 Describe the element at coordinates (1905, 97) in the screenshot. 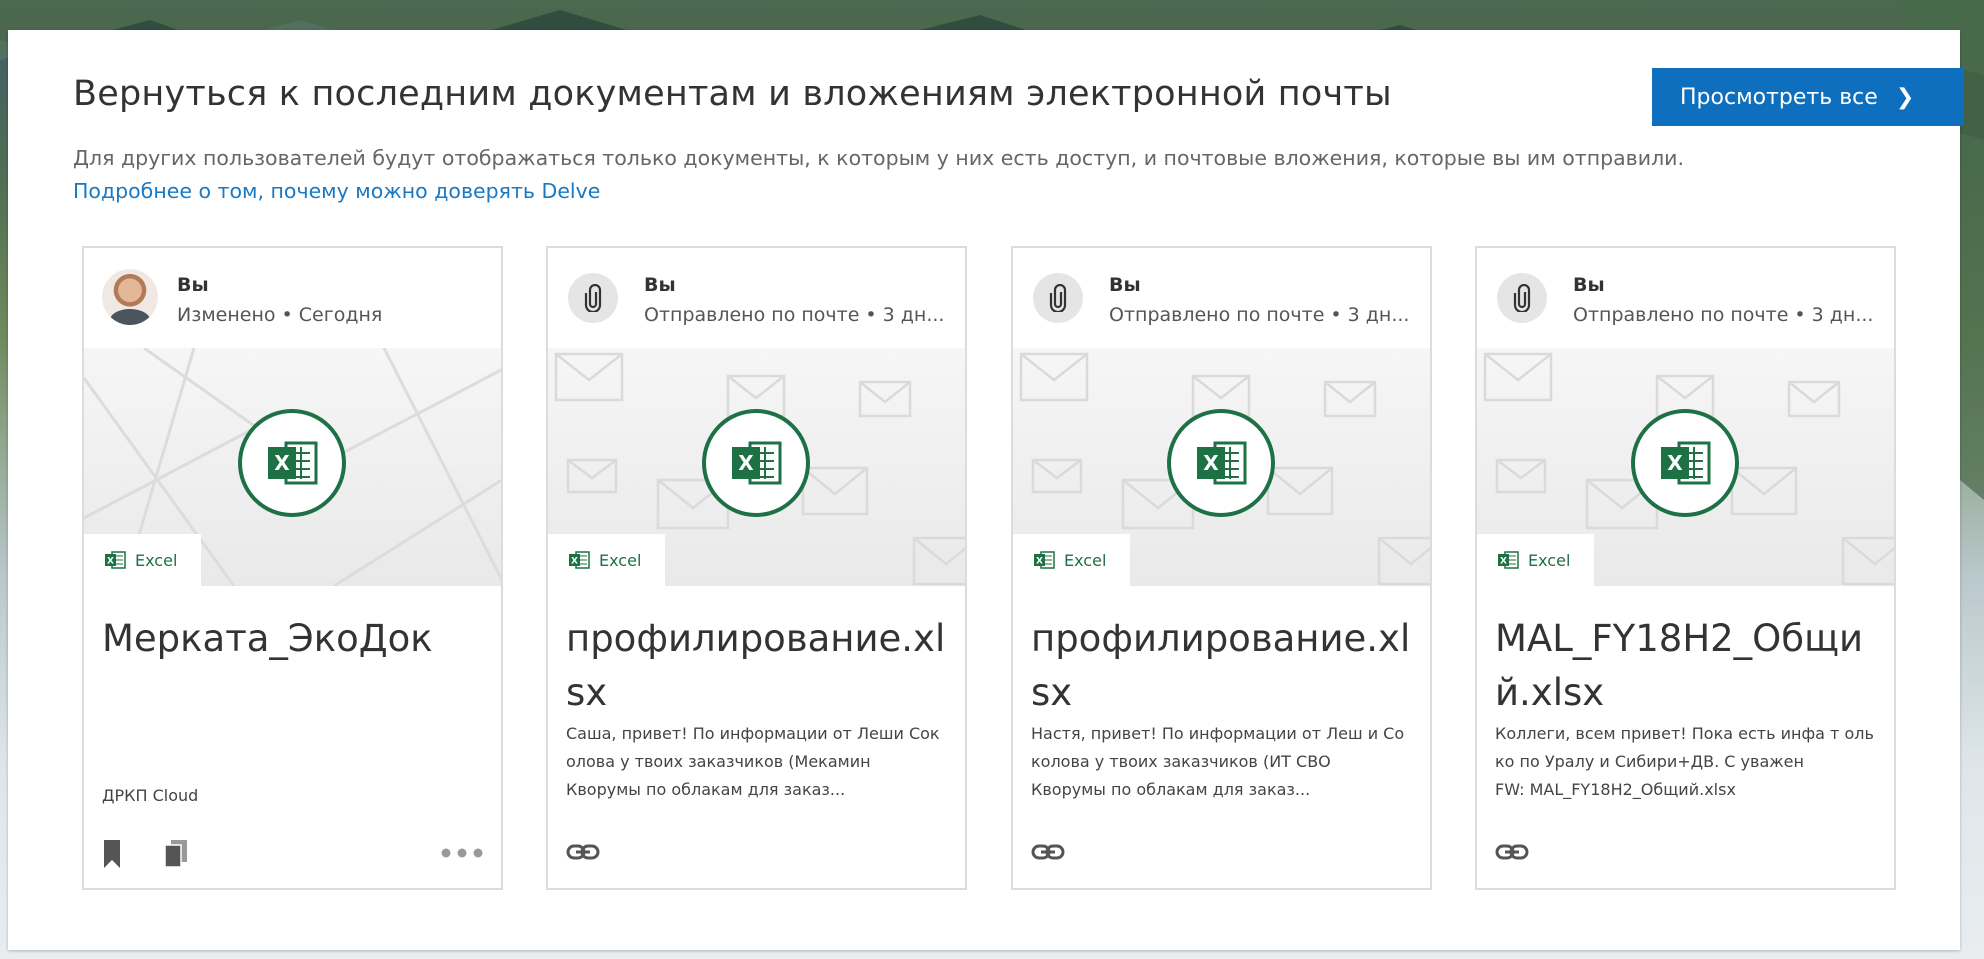

I see `chevron-right-icon: ❯` at that location.